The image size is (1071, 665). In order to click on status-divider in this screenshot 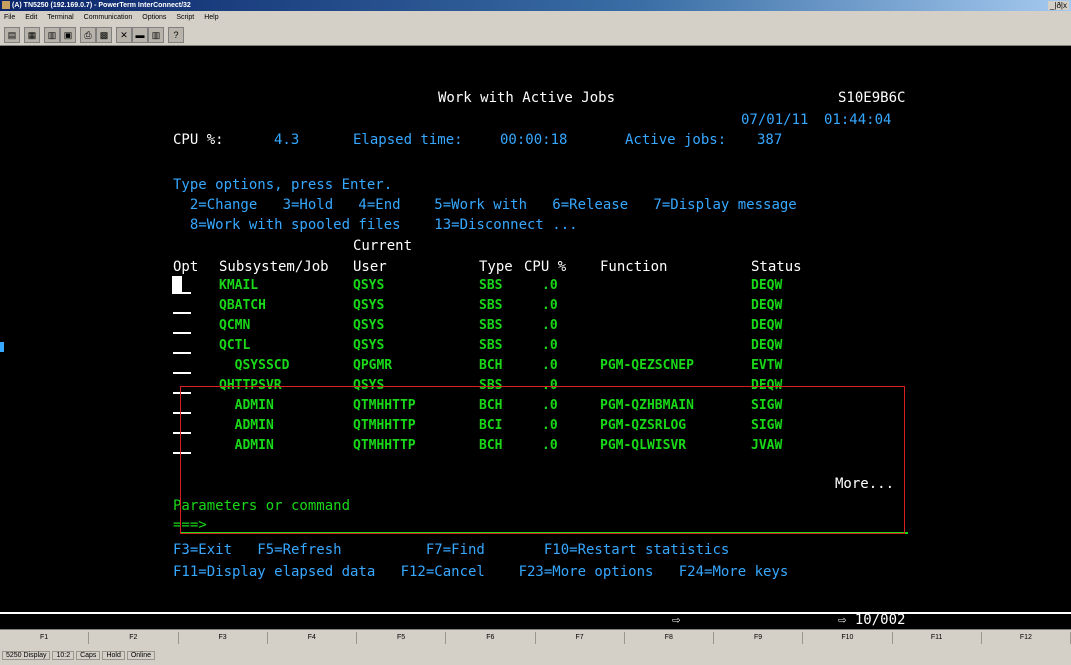, I will do `click(535, 613)`.